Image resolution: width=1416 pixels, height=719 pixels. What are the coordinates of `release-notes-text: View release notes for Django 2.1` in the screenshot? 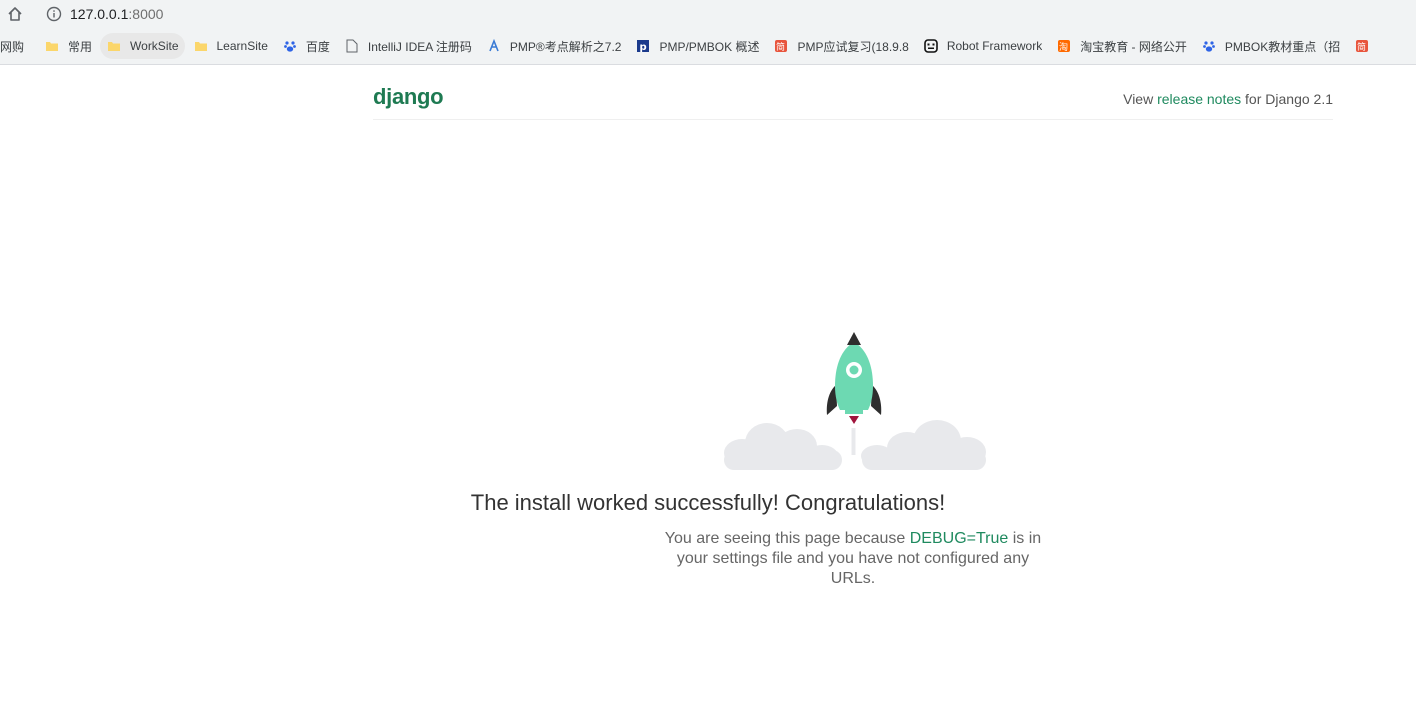 It's located at (1228, 99).